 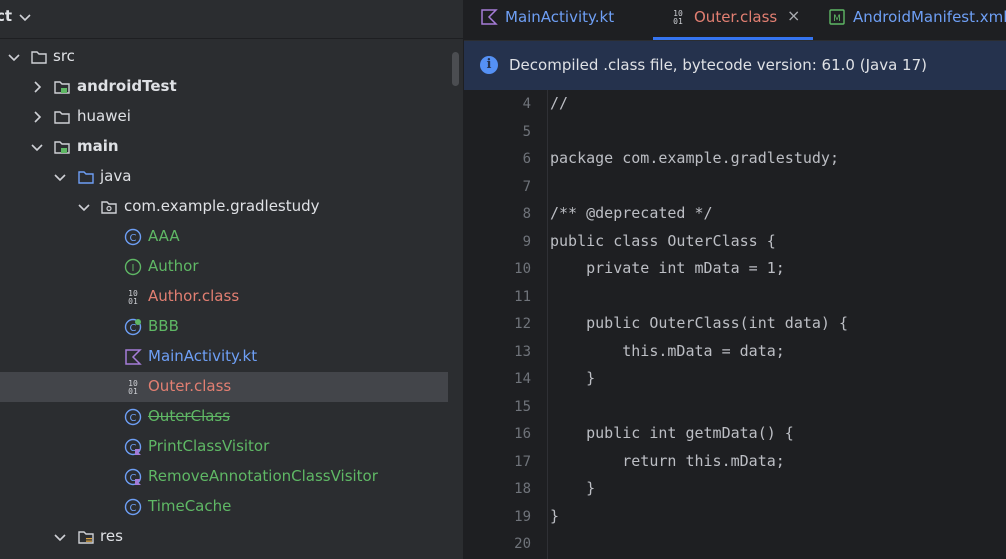 What do you see at coordinates (224, 87) in the screenshot?
I see `tree-item-androidtest: androidTest` at bounding box center [224, 87].